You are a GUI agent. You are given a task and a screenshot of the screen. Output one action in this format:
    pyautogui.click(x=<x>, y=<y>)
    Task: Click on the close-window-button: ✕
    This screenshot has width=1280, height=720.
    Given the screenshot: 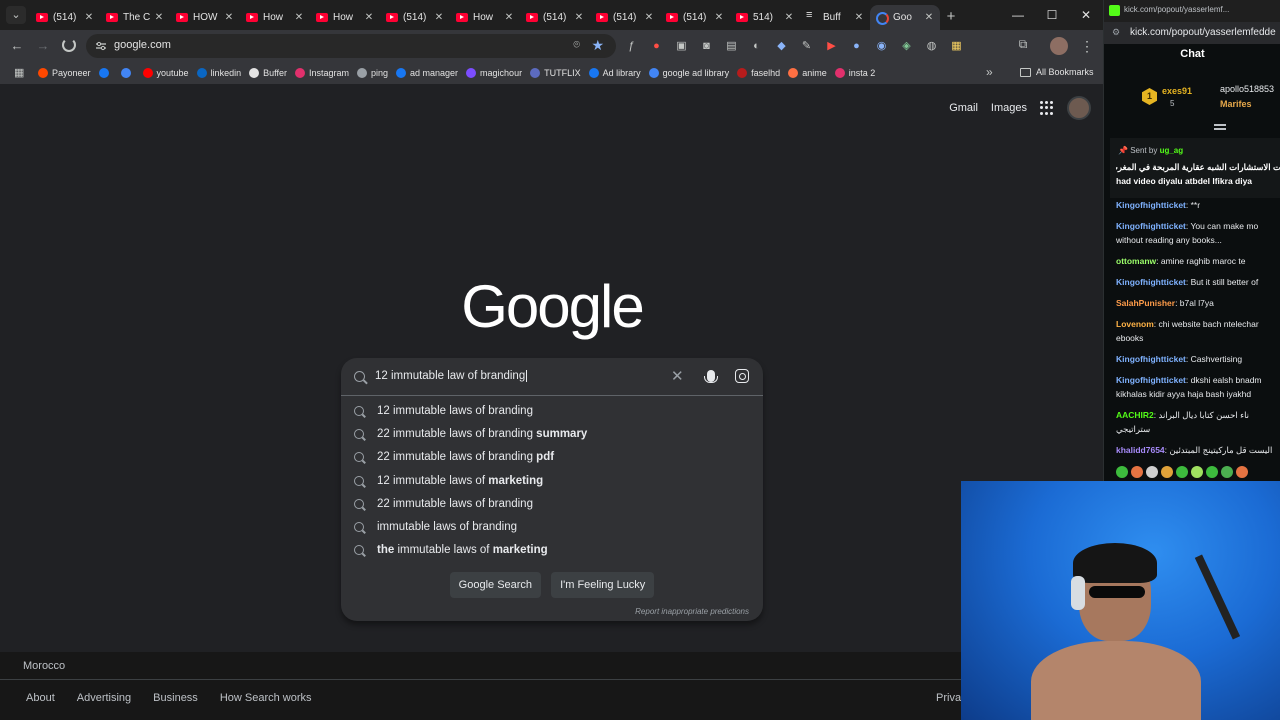 What is the action you would take?
    pyautogui.click(x=1086, y=15)
    